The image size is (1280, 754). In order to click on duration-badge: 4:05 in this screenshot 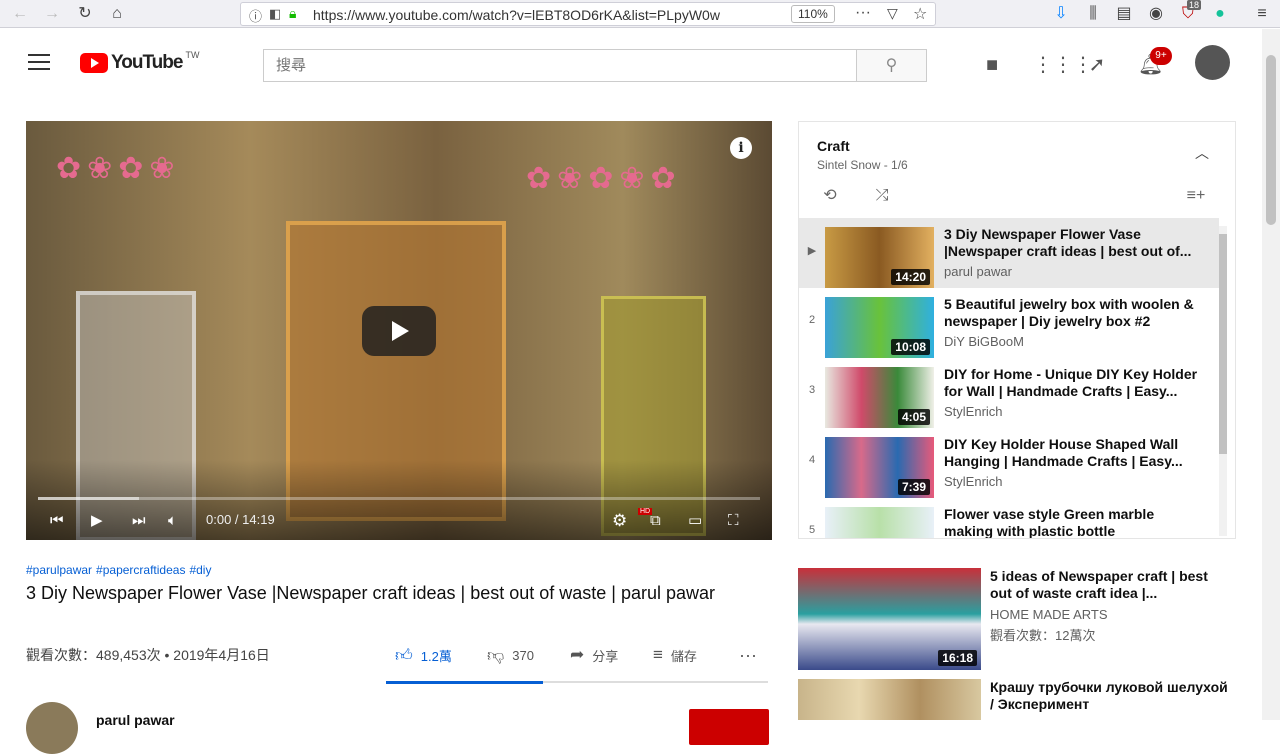, I will do `click(913, 417)`.